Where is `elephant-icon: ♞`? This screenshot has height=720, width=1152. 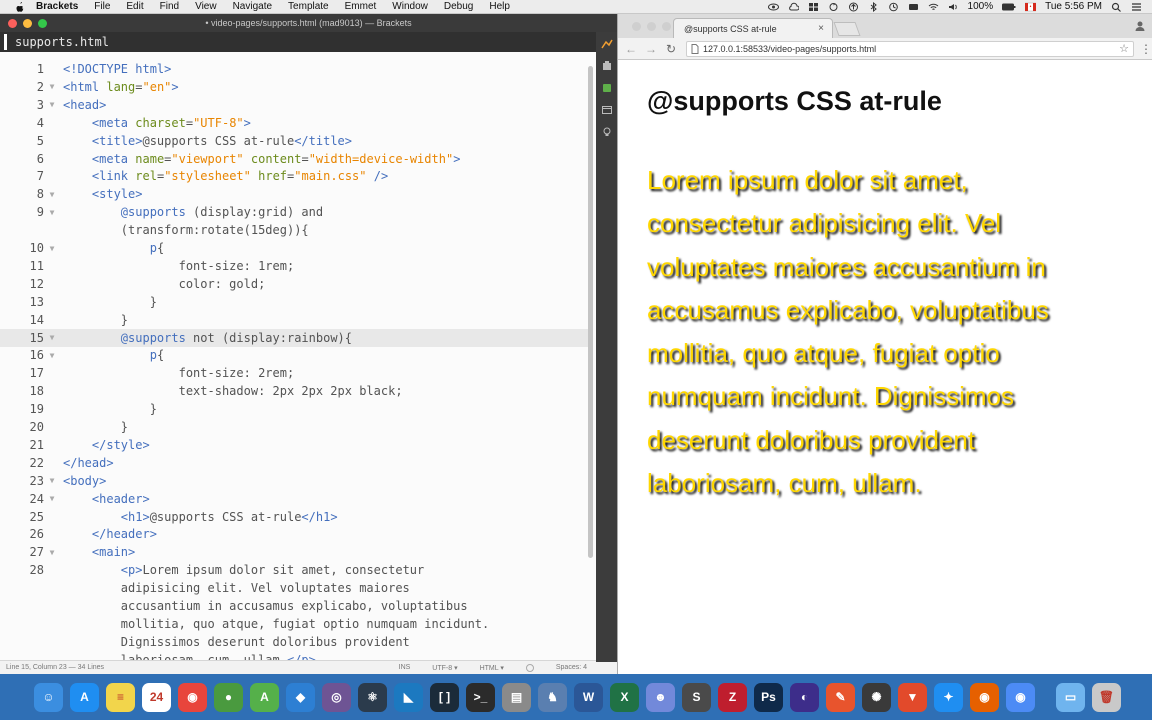 elephant-icon: ♞ is located at coordinates (552, 697).